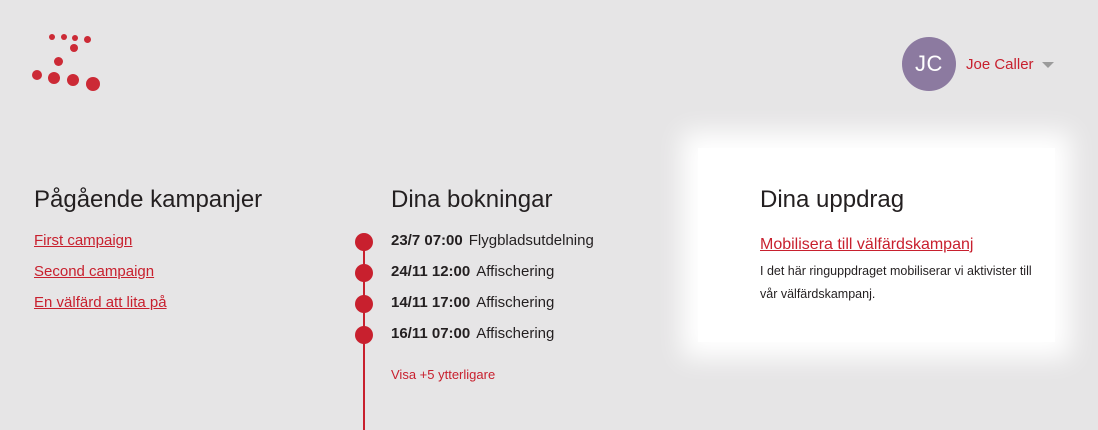 The image size is (1098, 430). I want to click on logo, so click(68, 62).